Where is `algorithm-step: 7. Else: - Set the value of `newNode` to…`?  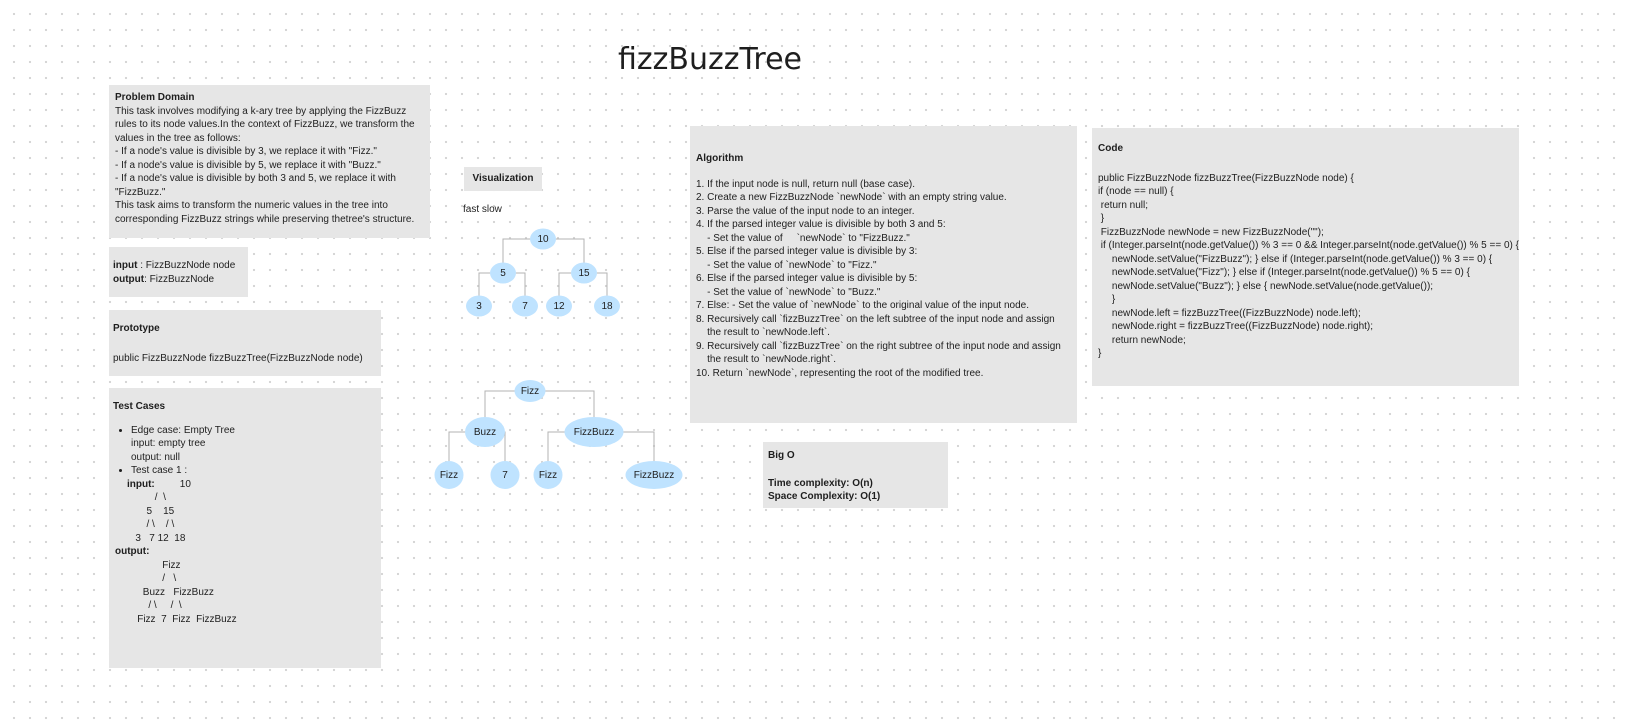 algorithm-step: 7. Else: - Set the value of `newNode` to… is located at coordinates (862, 305).